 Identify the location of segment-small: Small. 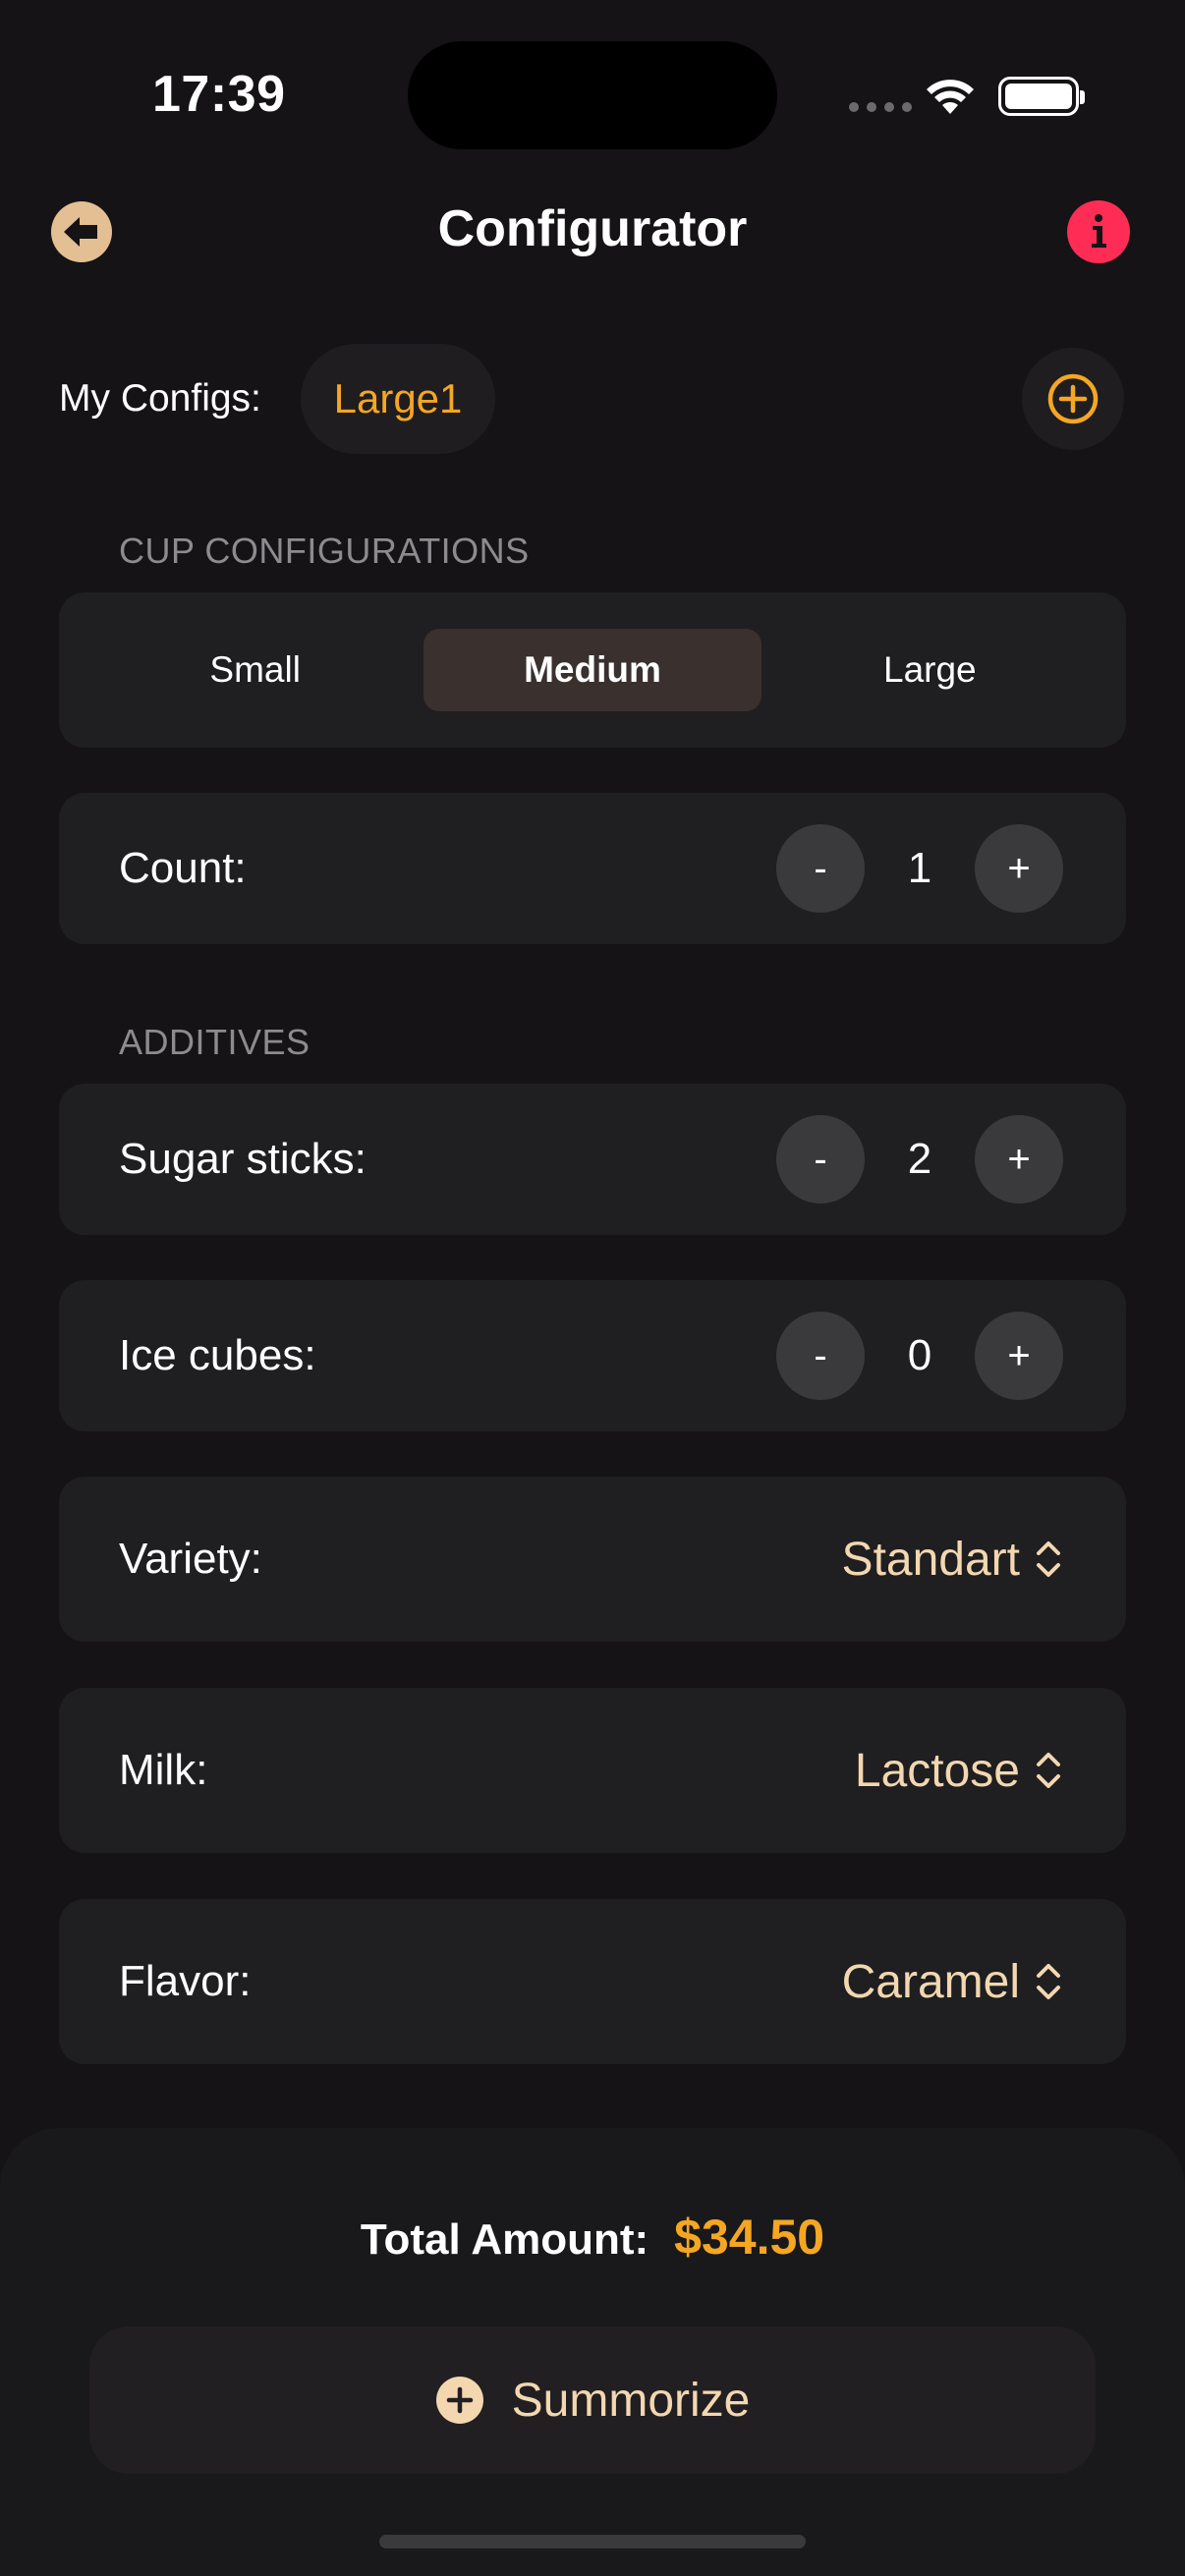
(255, 670).